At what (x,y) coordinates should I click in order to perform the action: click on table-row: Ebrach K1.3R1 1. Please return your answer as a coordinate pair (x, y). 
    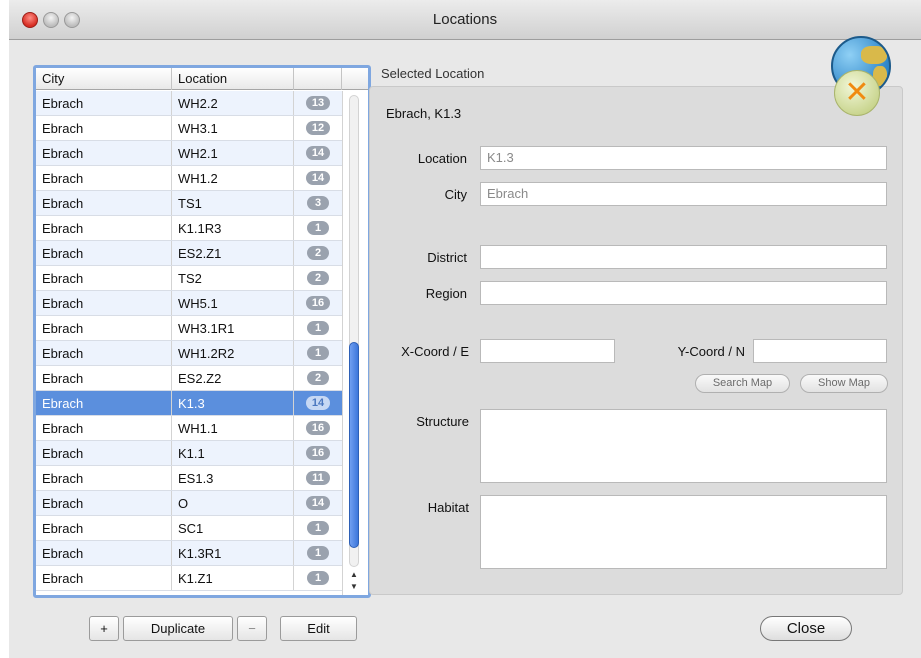
    Looking at the image, I should click on (189, 553).